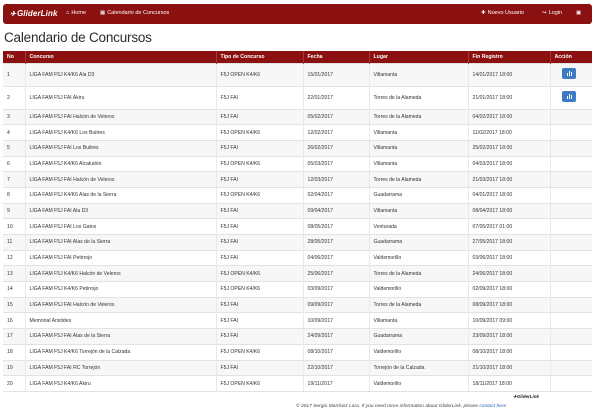 The height and width of the screenshot is (415, 595). Describe the element at coordinates (578, 13) in the screenshot. I see `settings-icon: ▣` at that location.